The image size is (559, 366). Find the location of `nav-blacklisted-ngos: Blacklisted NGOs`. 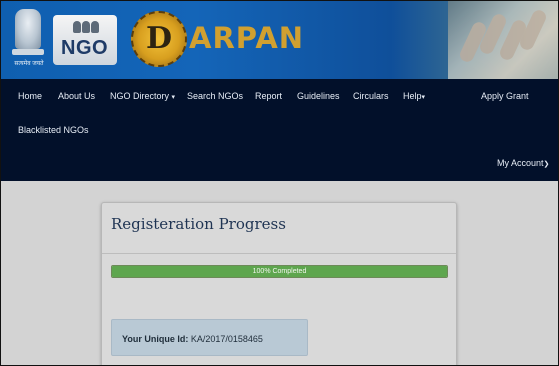

nav-blacklisted-ngos: Blacklisted NGOs is located at coordinates (53, 130).